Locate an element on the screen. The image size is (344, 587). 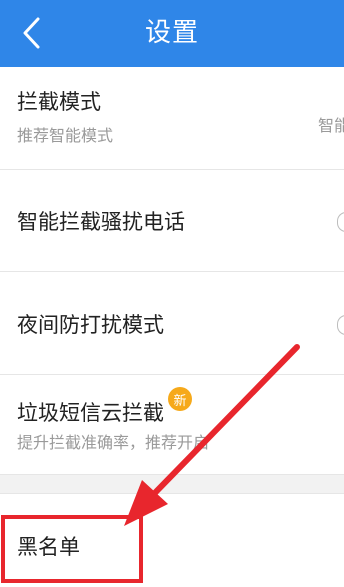
night-dnd-label: 夜间防打扰模式 is located at coordinates (90, 325).